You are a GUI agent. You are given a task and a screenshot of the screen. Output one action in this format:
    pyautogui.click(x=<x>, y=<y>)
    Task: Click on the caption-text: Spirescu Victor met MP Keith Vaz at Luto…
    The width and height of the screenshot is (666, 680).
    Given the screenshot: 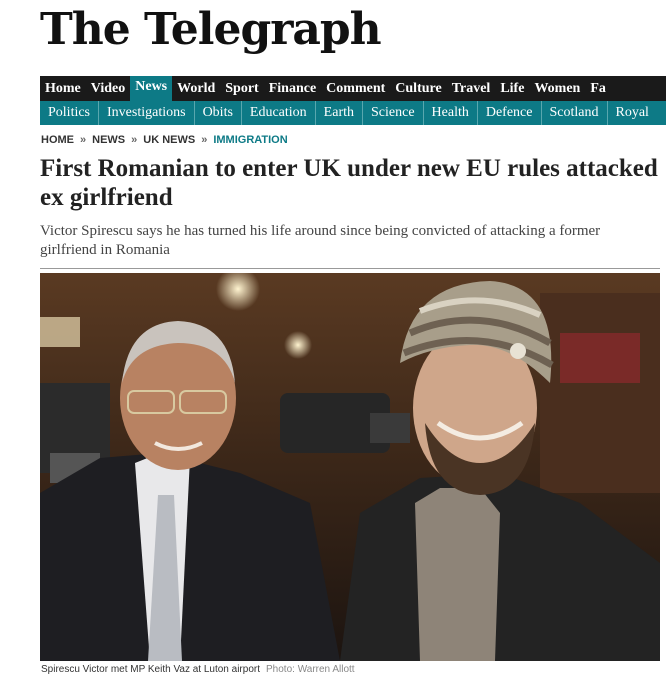 What is the action you would take?
    pyautogui.click(x=150, y=669)
    